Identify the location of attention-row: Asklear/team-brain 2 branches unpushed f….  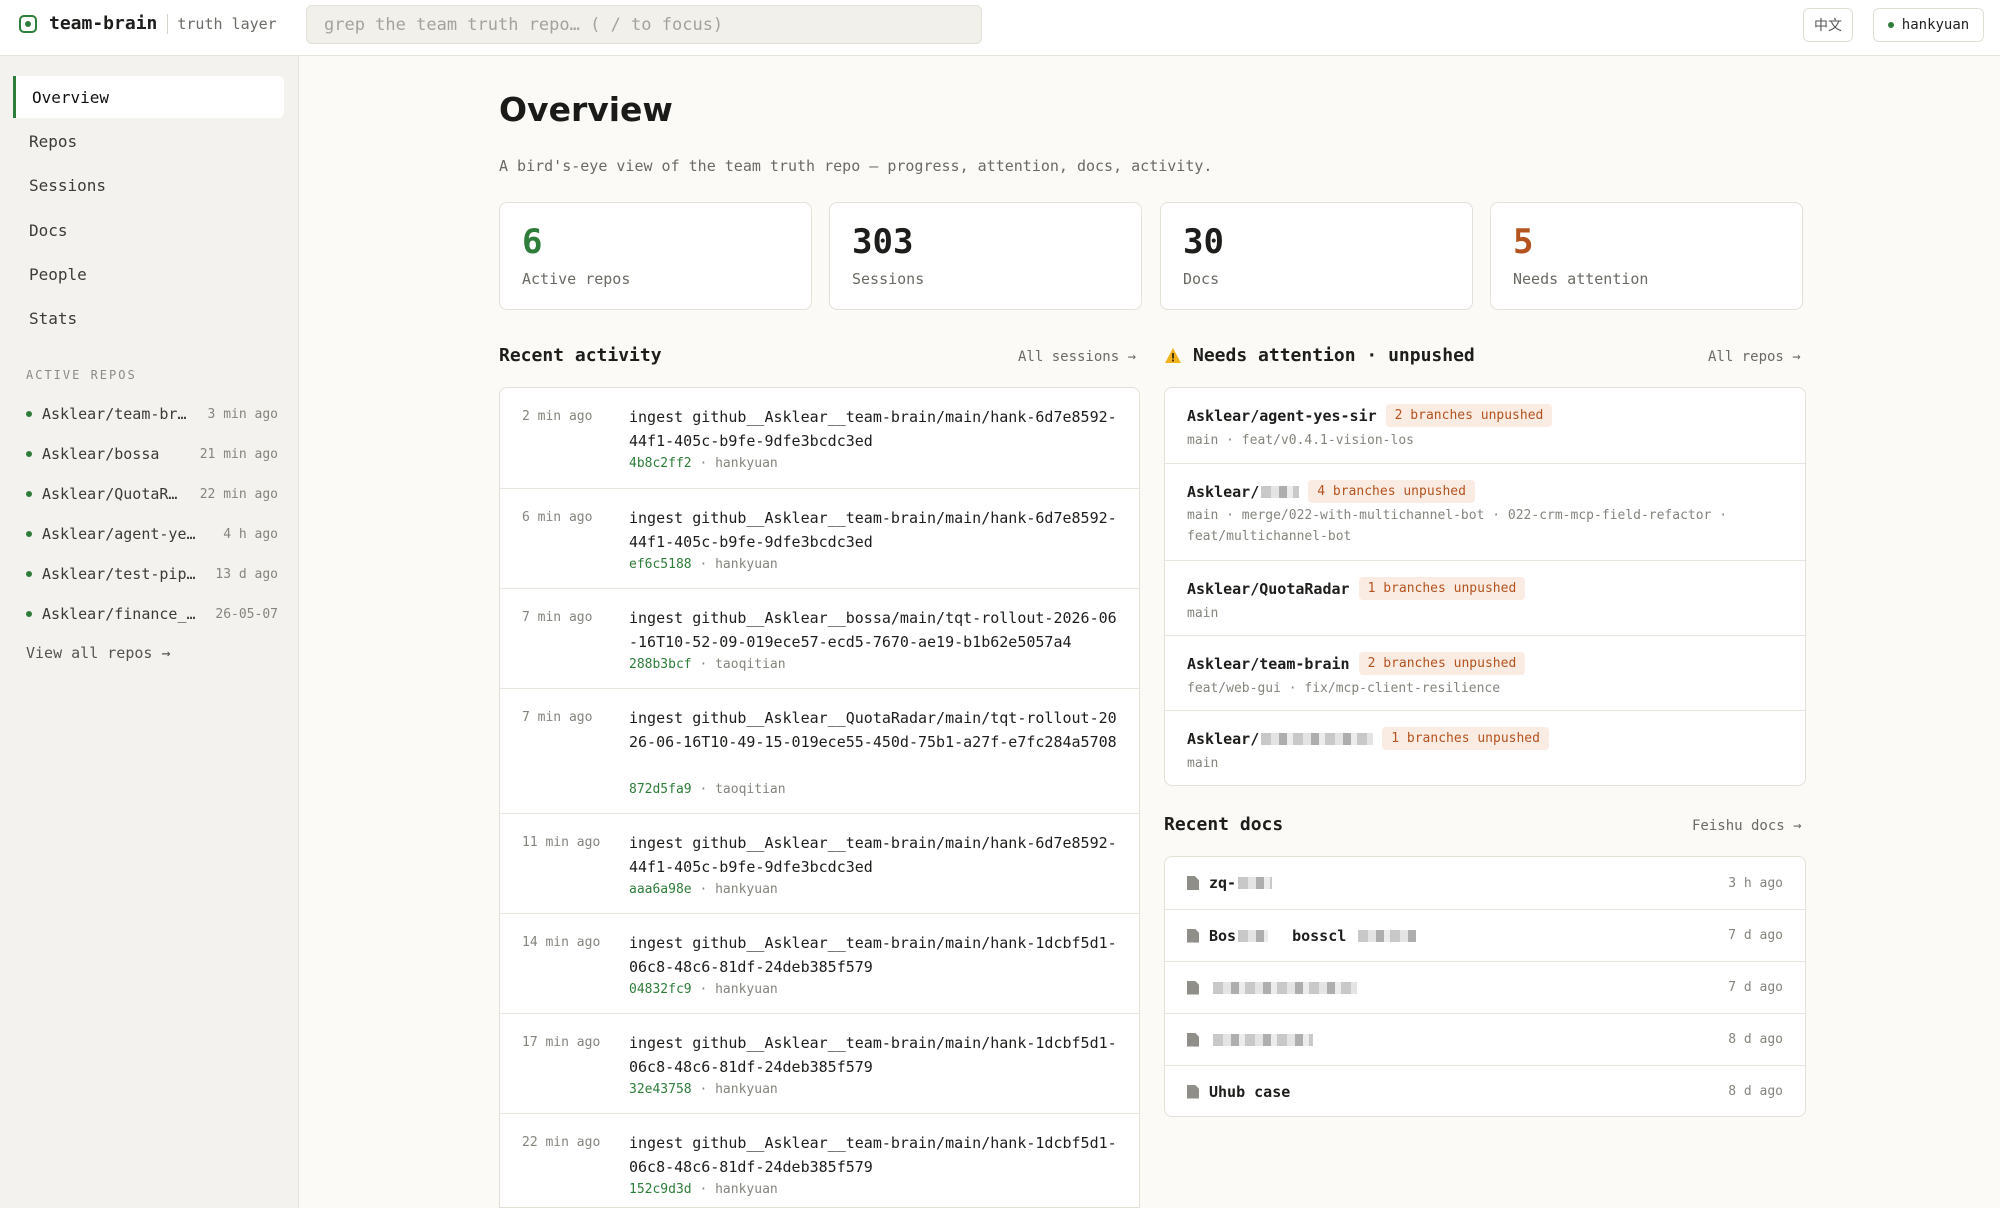
(1485, 672).